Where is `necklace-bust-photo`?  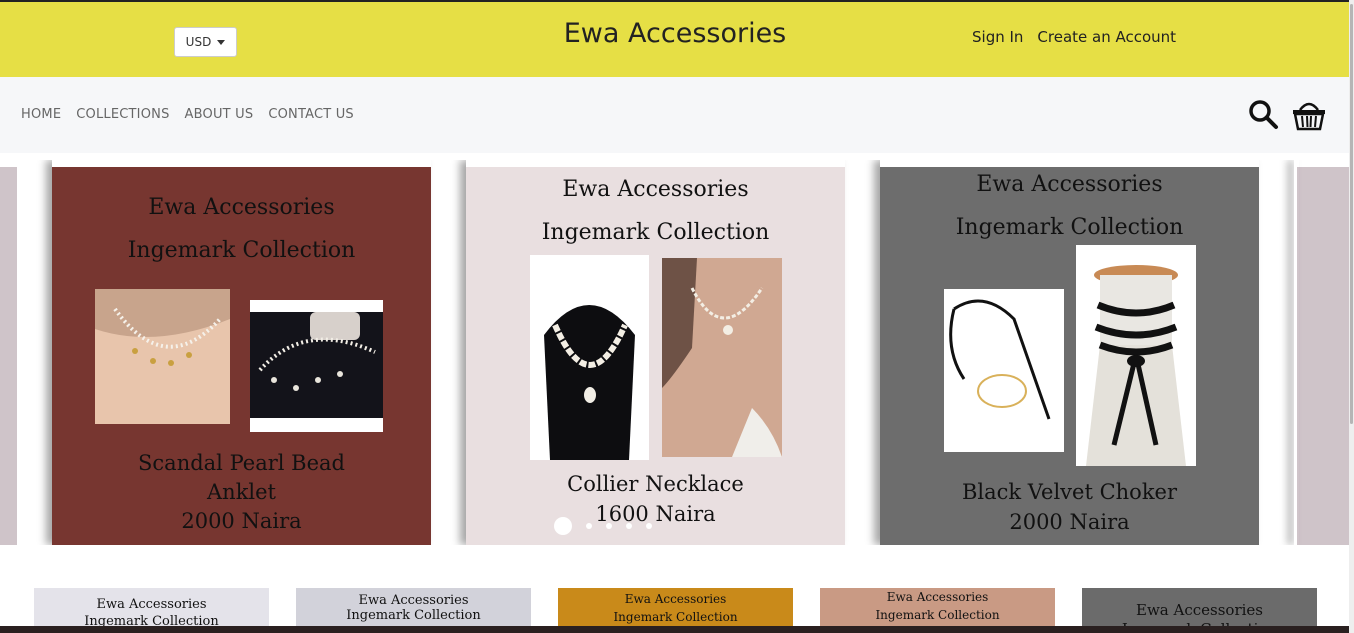 necklace-bust-photo is located at coordinates (589, 357).